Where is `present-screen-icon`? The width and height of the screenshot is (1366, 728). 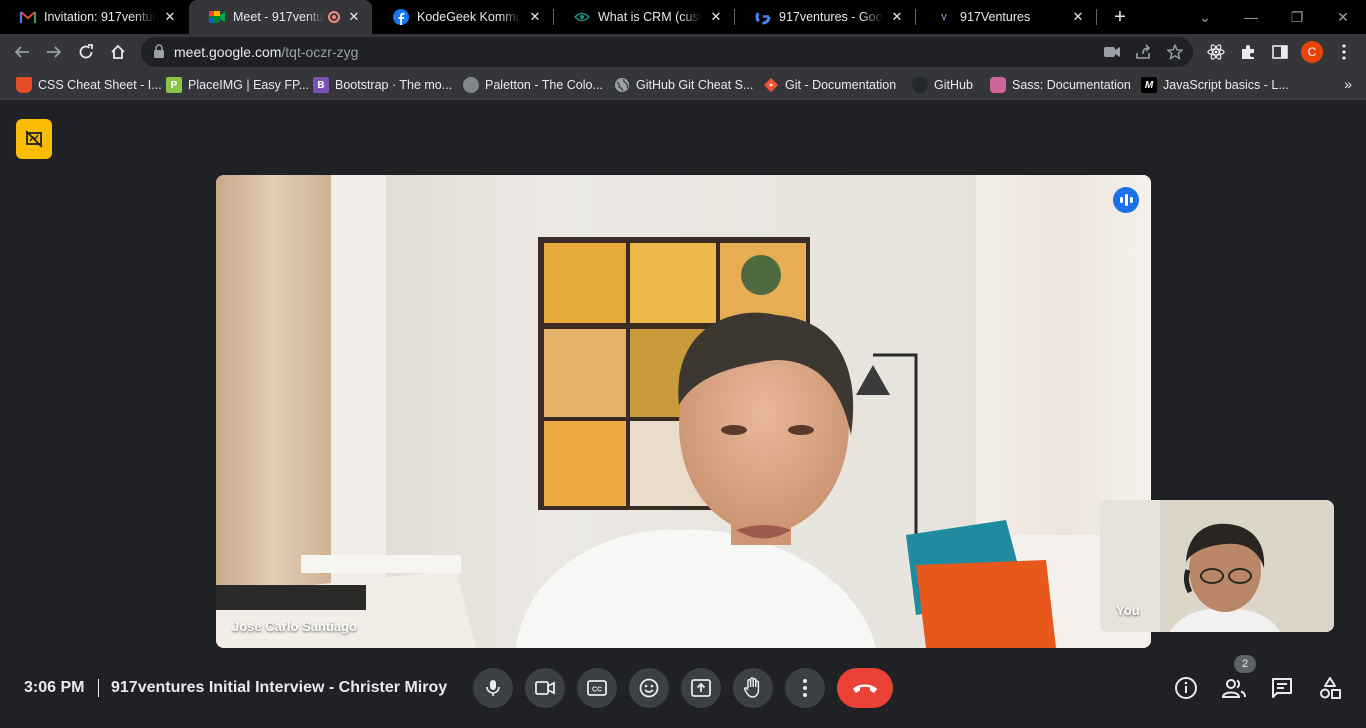 present-screen-icon is located at coordinates (701, 688).